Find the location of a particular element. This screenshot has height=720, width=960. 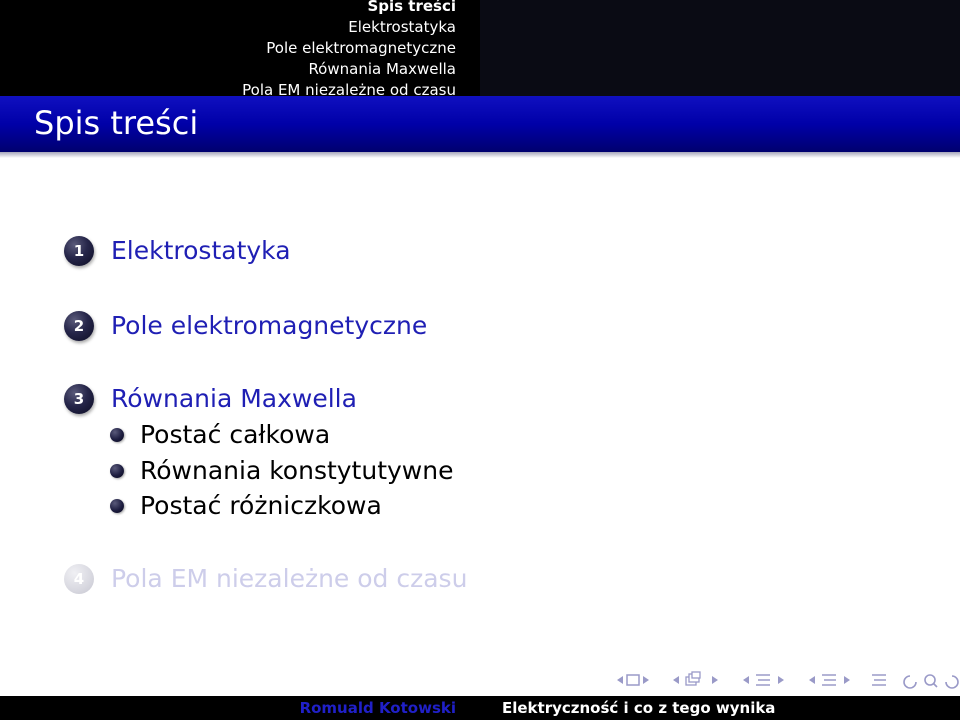

section-number-badge: 4 is located at coordinates (79, 579).